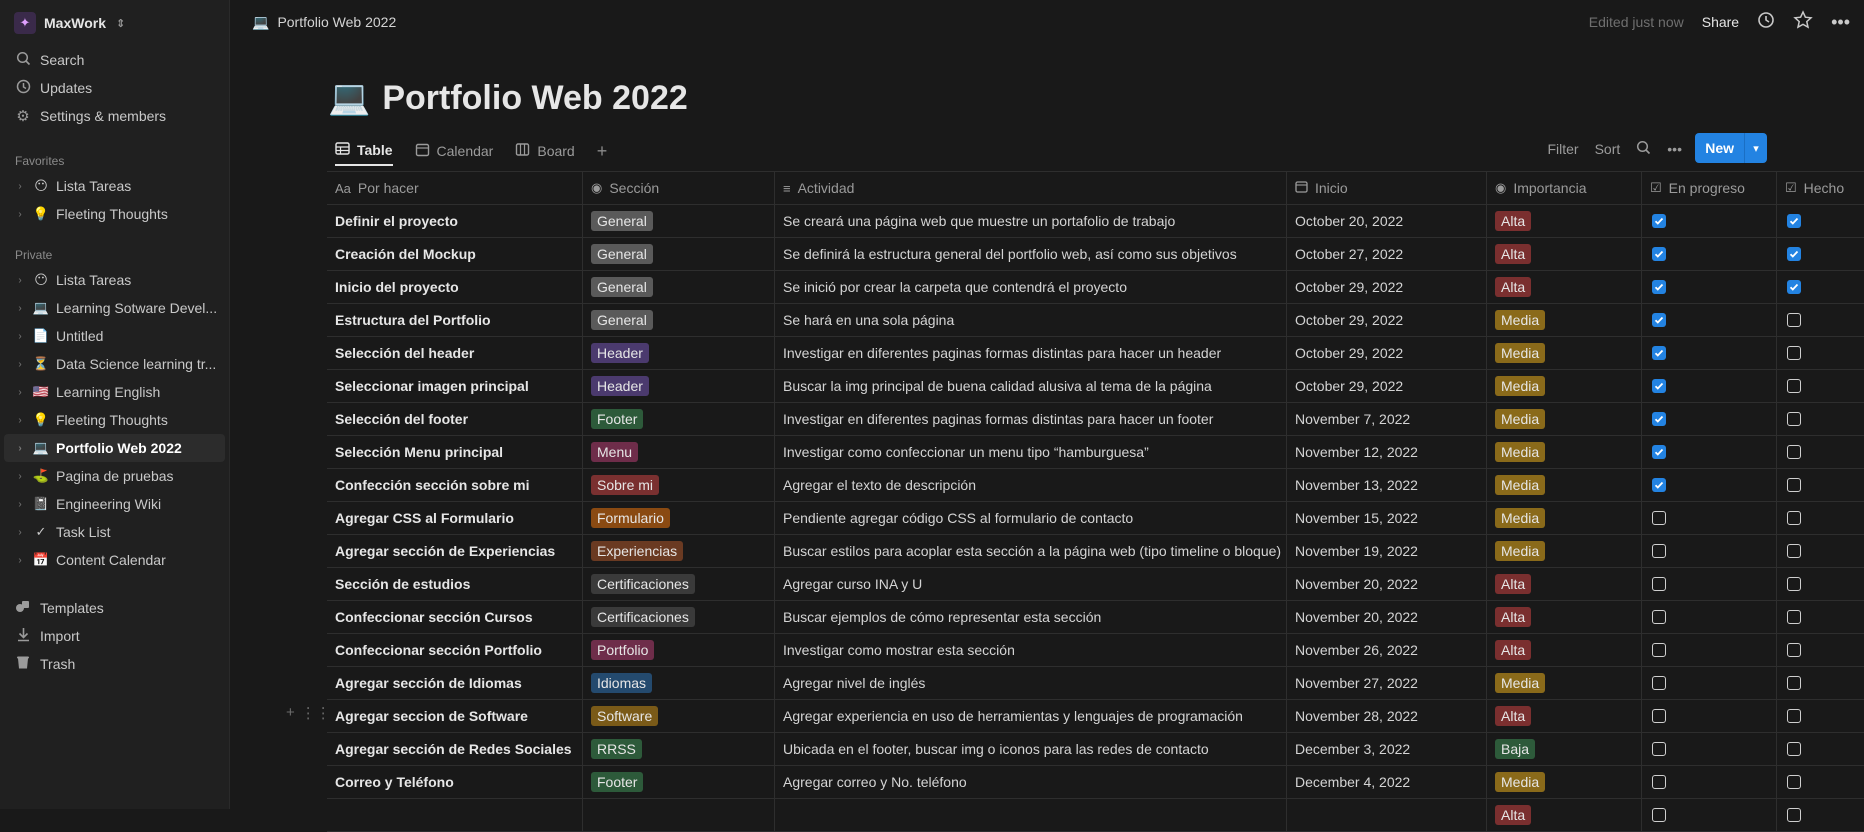 Image resolution: width=1864 pixels, height=832 pixels. Describe the element at coordinates (679, 287) in the screenshot. I see `cell-seccion: General` at that location.